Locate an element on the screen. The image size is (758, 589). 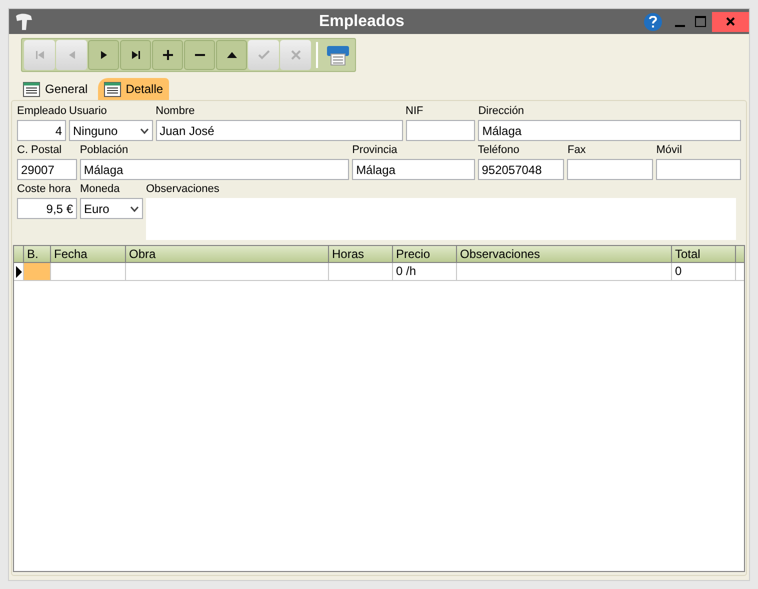
column-header: B. is located at coordinates (37, 254).